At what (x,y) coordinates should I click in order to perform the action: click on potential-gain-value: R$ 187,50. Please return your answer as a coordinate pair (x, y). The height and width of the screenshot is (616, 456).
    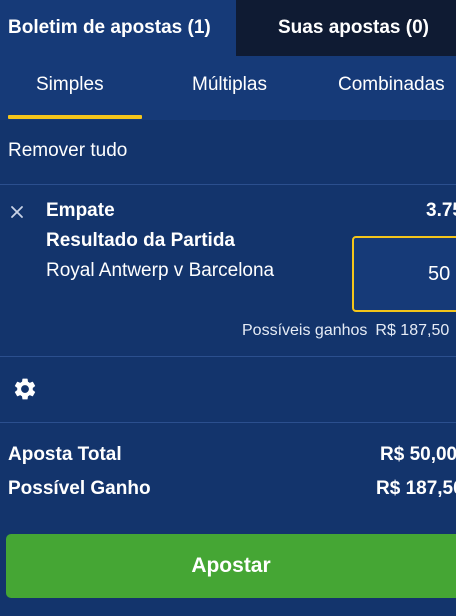
    Looking at the image, I should click on (416, 488).